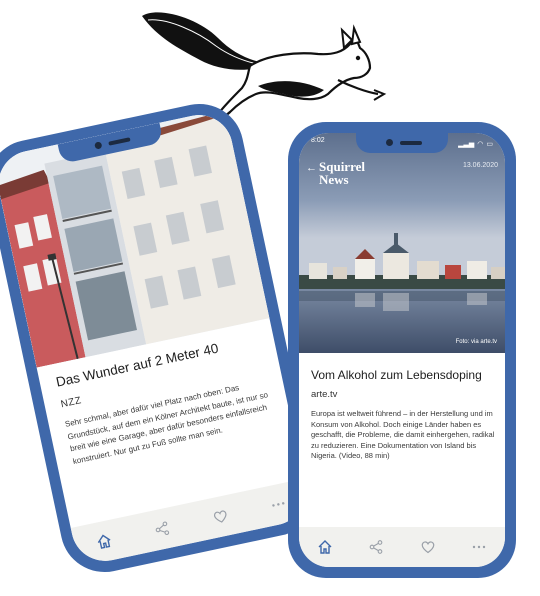 The image size is (540, 596). Describe the element at coordinates (480, 144) in the screenshot. I see `wifi-icon: ◠` at that location.